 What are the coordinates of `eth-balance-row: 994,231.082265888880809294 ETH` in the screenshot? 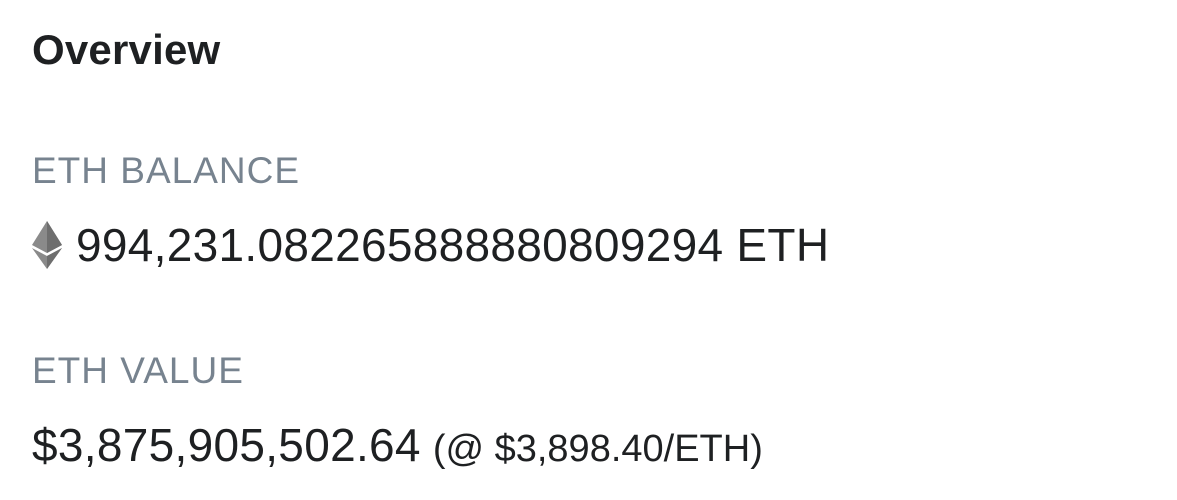 It's located at (430, 245).